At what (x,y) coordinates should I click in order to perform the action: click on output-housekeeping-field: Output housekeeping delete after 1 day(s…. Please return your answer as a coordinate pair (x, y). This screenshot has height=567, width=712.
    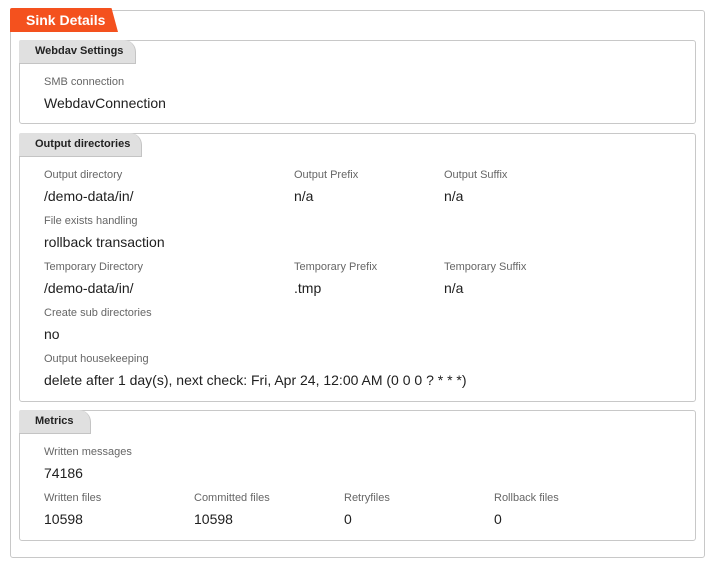
    Looking at the image, I should click on (255, 371).